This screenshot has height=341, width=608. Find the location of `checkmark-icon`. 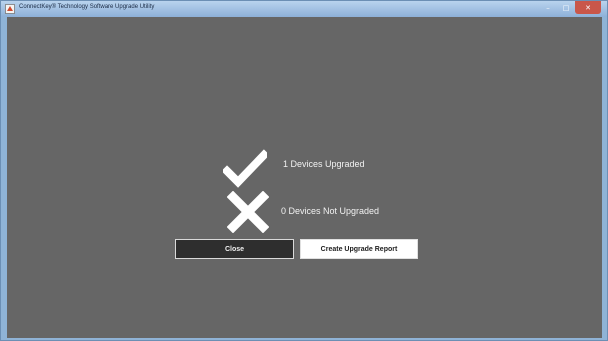

checkmark-icon is located at coordinates (245, 168).